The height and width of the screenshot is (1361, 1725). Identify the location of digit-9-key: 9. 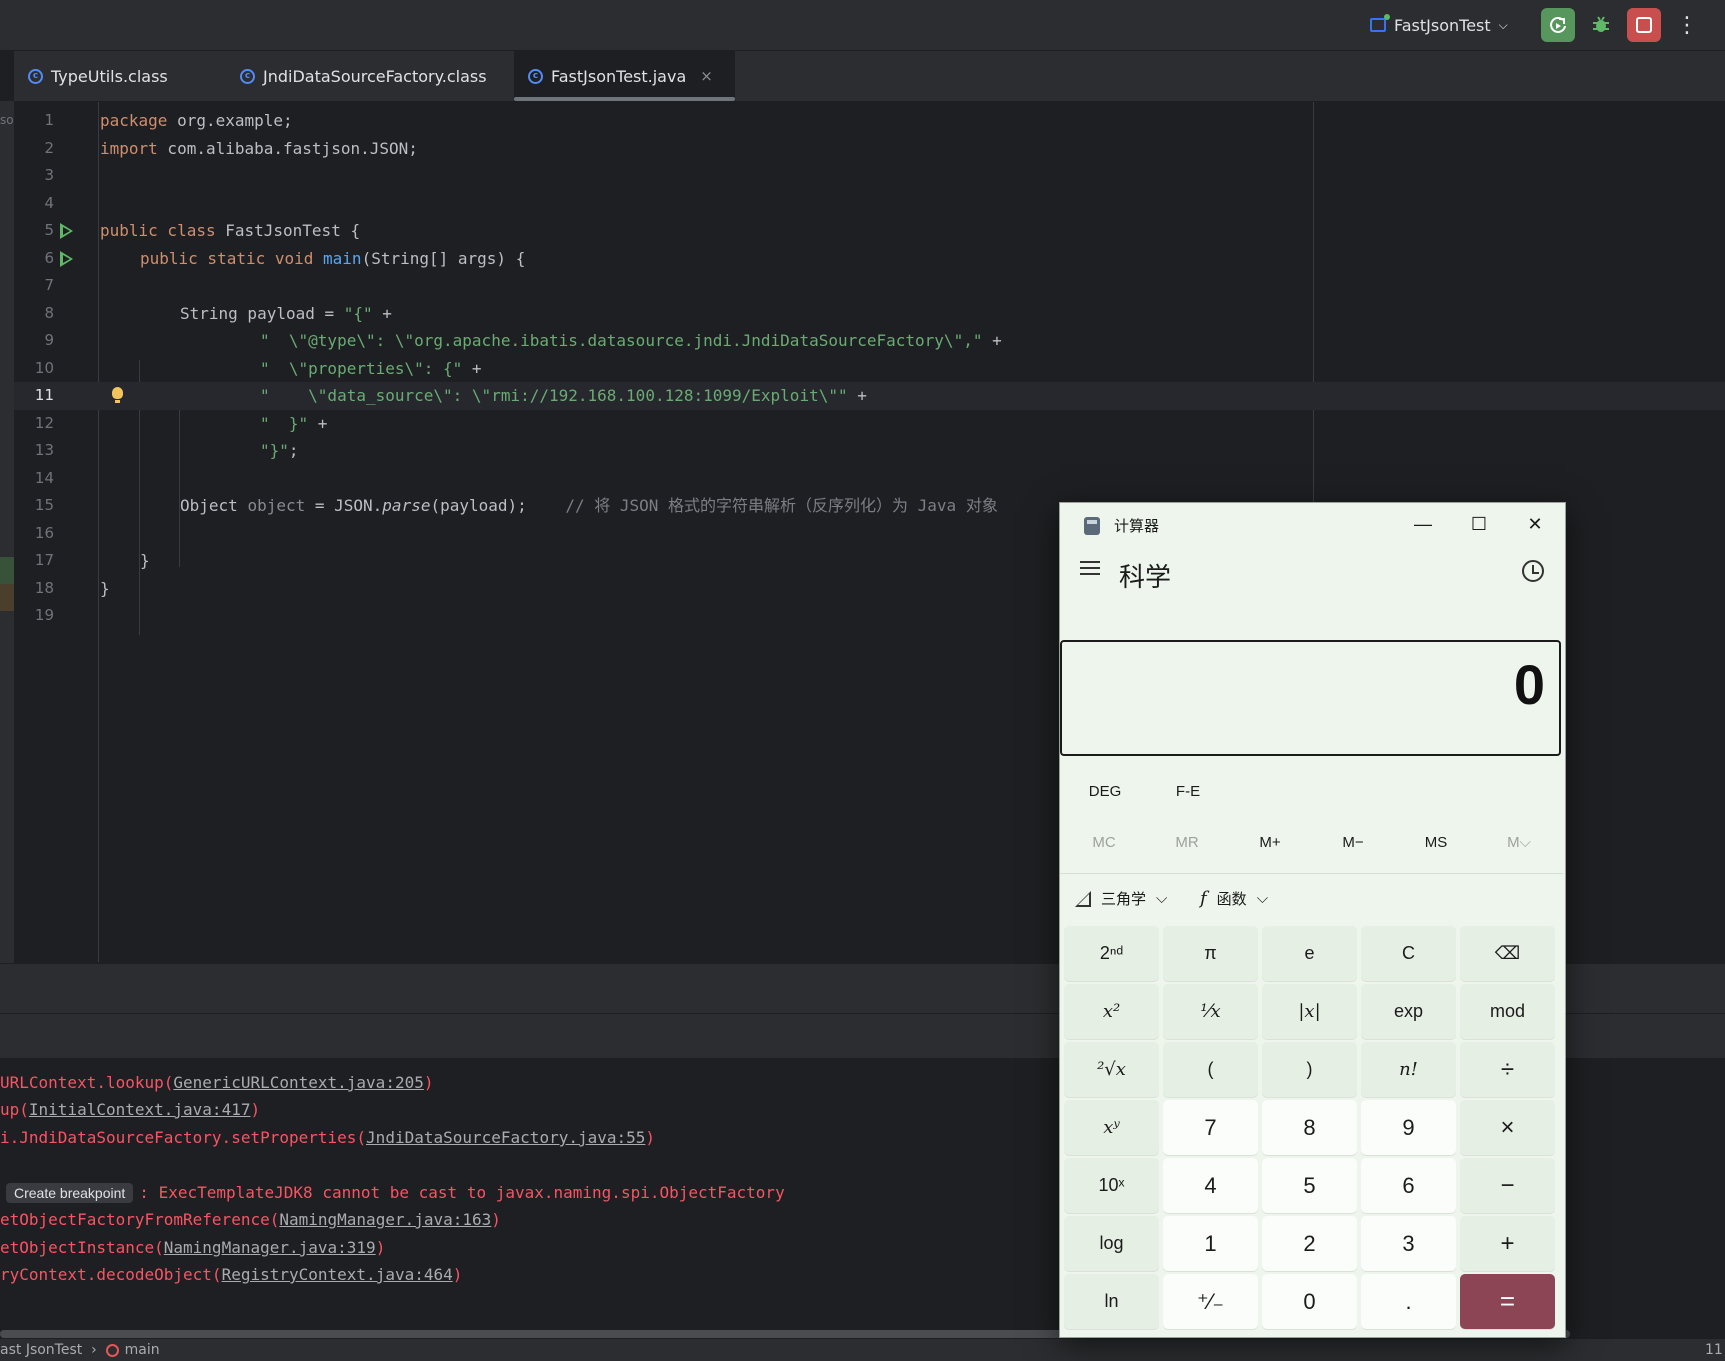
(1408, 1127).